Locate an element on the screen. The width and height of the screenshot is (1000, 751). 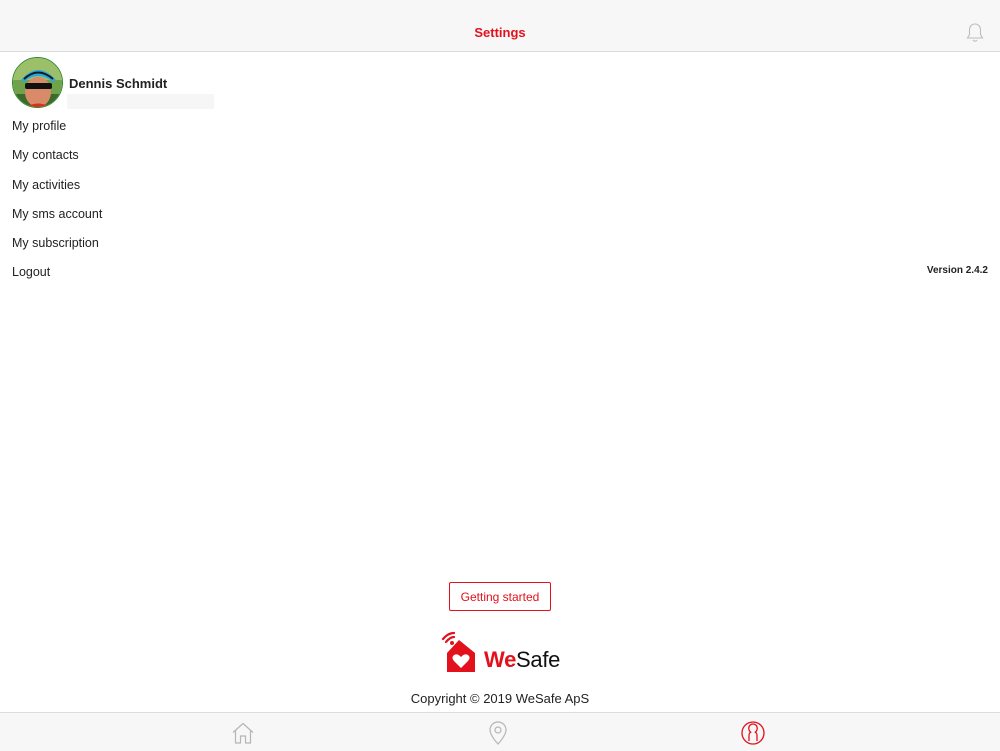
avatar-photo is located at coordinates (37, 82).